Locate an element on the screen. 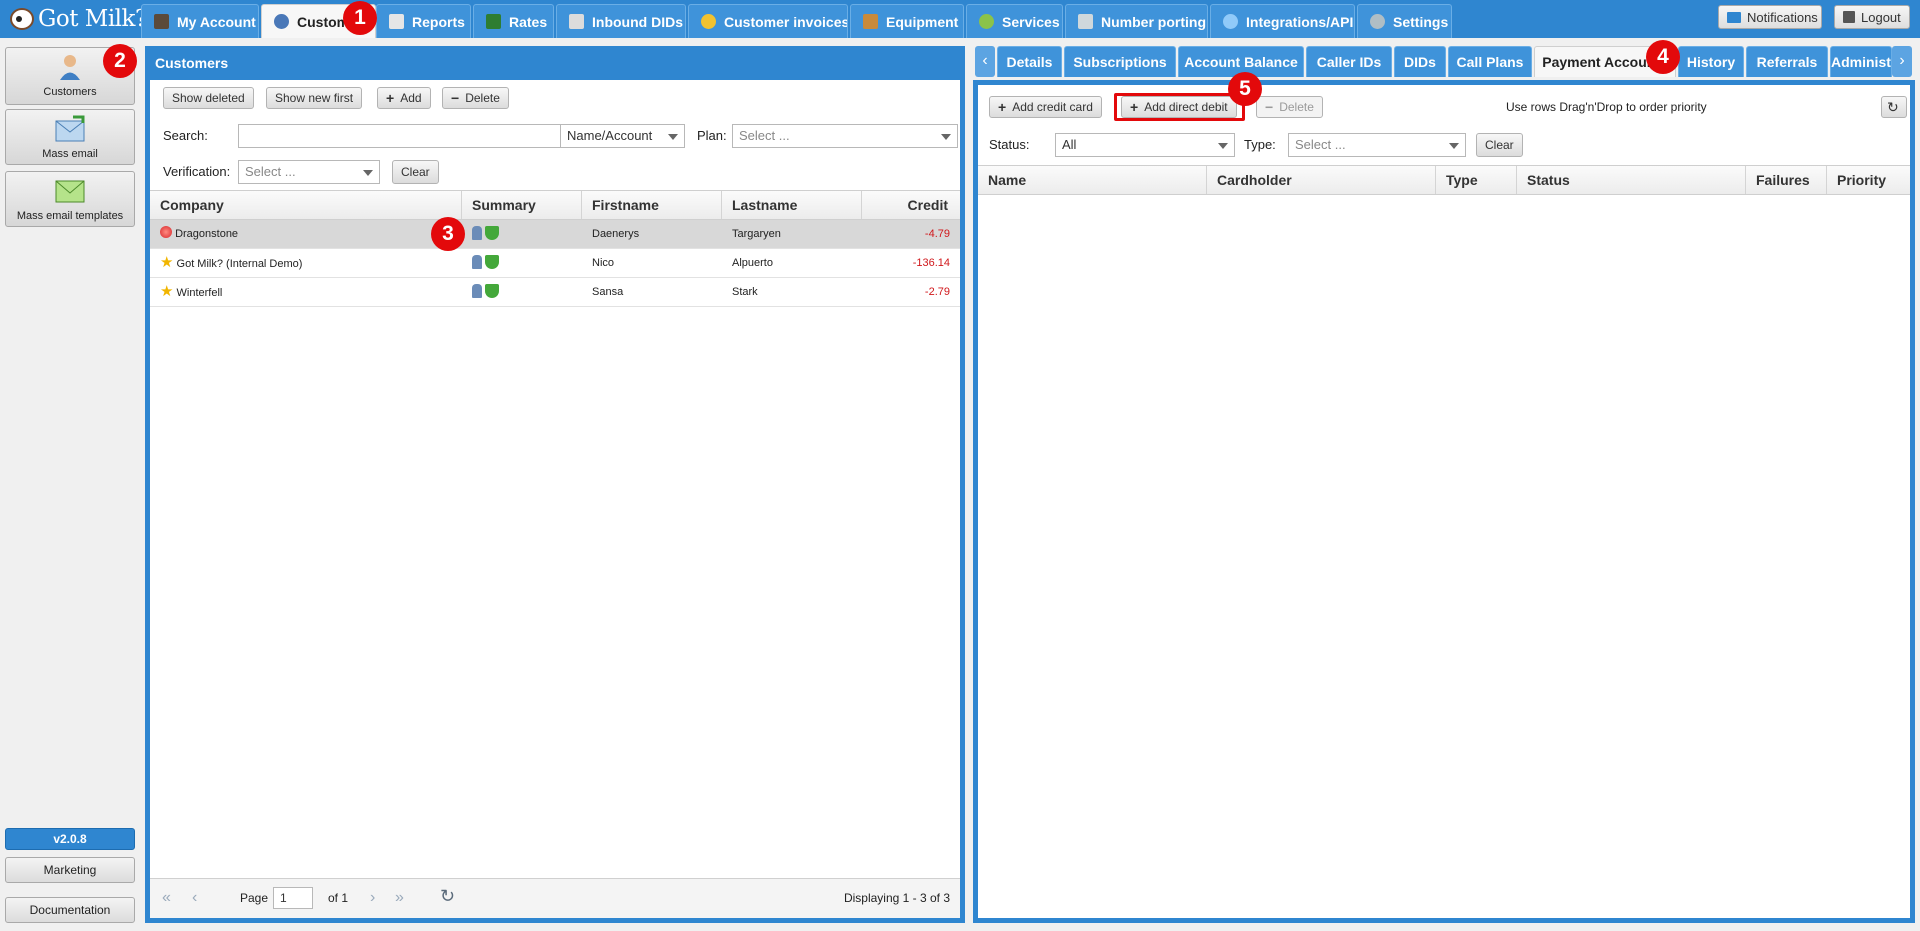 This screenshot has height=931, width=1920. table-row: Dragonstone Daenerys Targaryen -4.79 is located at coordinates (555, 234).